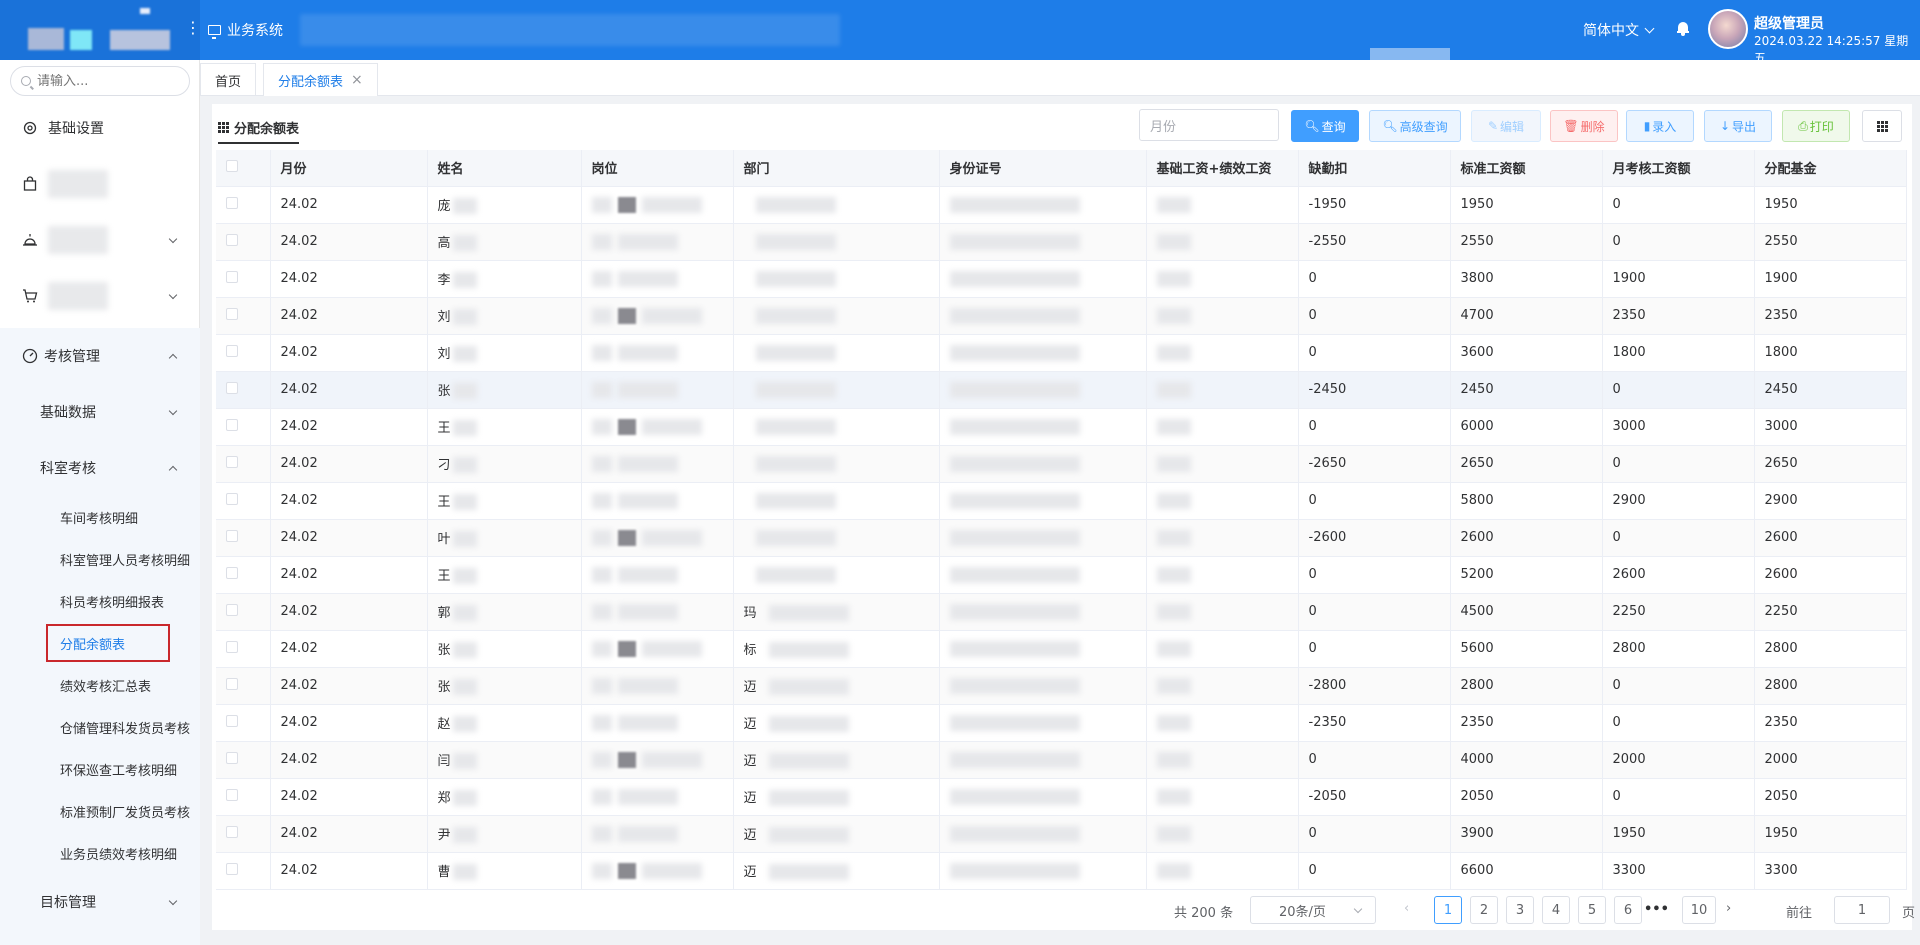 The width and height of the screenshot is (1920, 945). I want to click on tab-balance-table: 分配余额表 ×, so click(320, 79).